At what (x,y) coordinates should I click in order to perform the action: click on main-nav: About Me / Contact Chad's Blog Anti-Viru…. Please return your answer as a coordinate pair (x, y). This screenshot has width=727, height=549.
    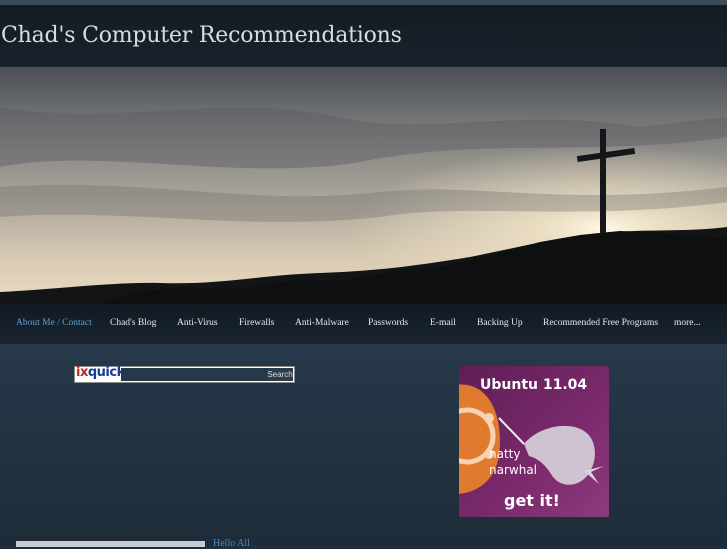
    Looking at the image, I should click on (363, 324).